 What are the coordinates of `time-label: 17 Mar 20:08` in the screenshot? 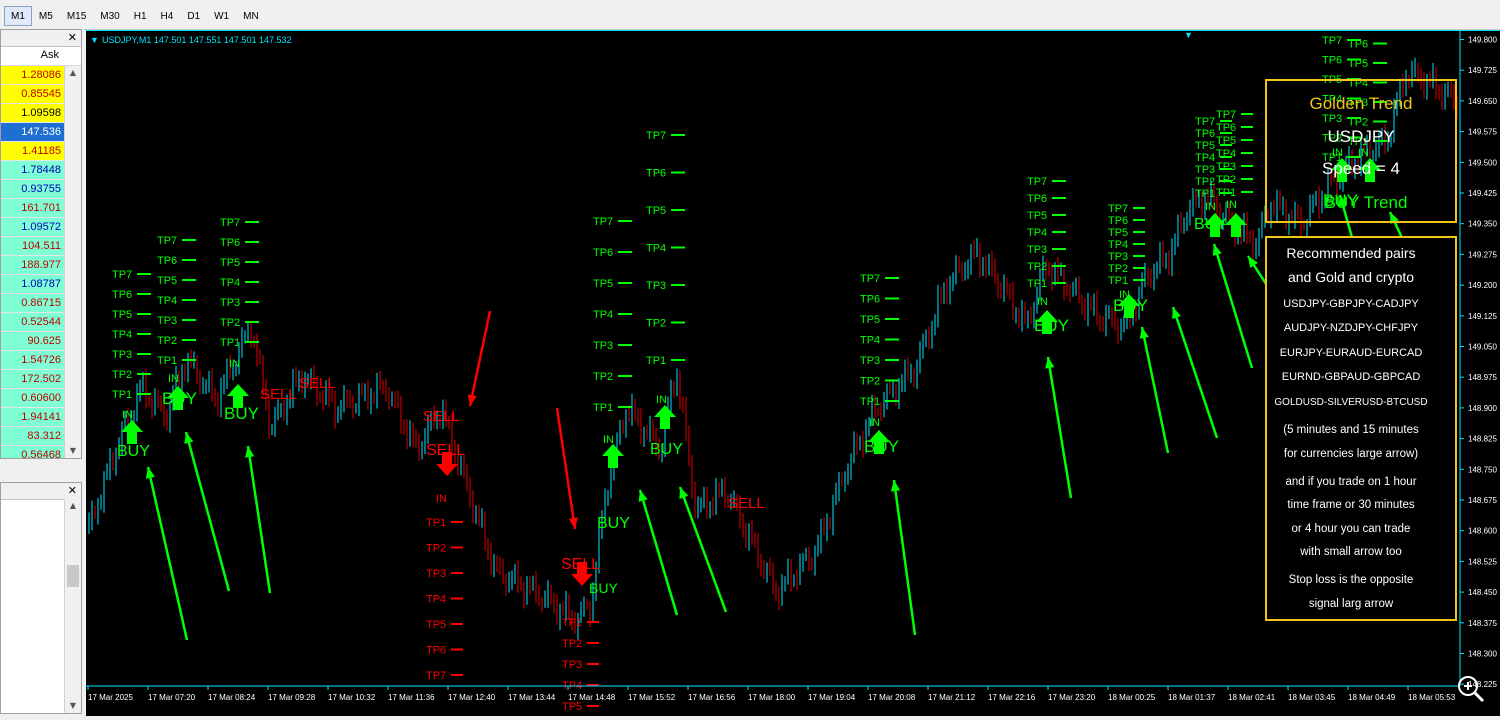 It's located at (892, 697).